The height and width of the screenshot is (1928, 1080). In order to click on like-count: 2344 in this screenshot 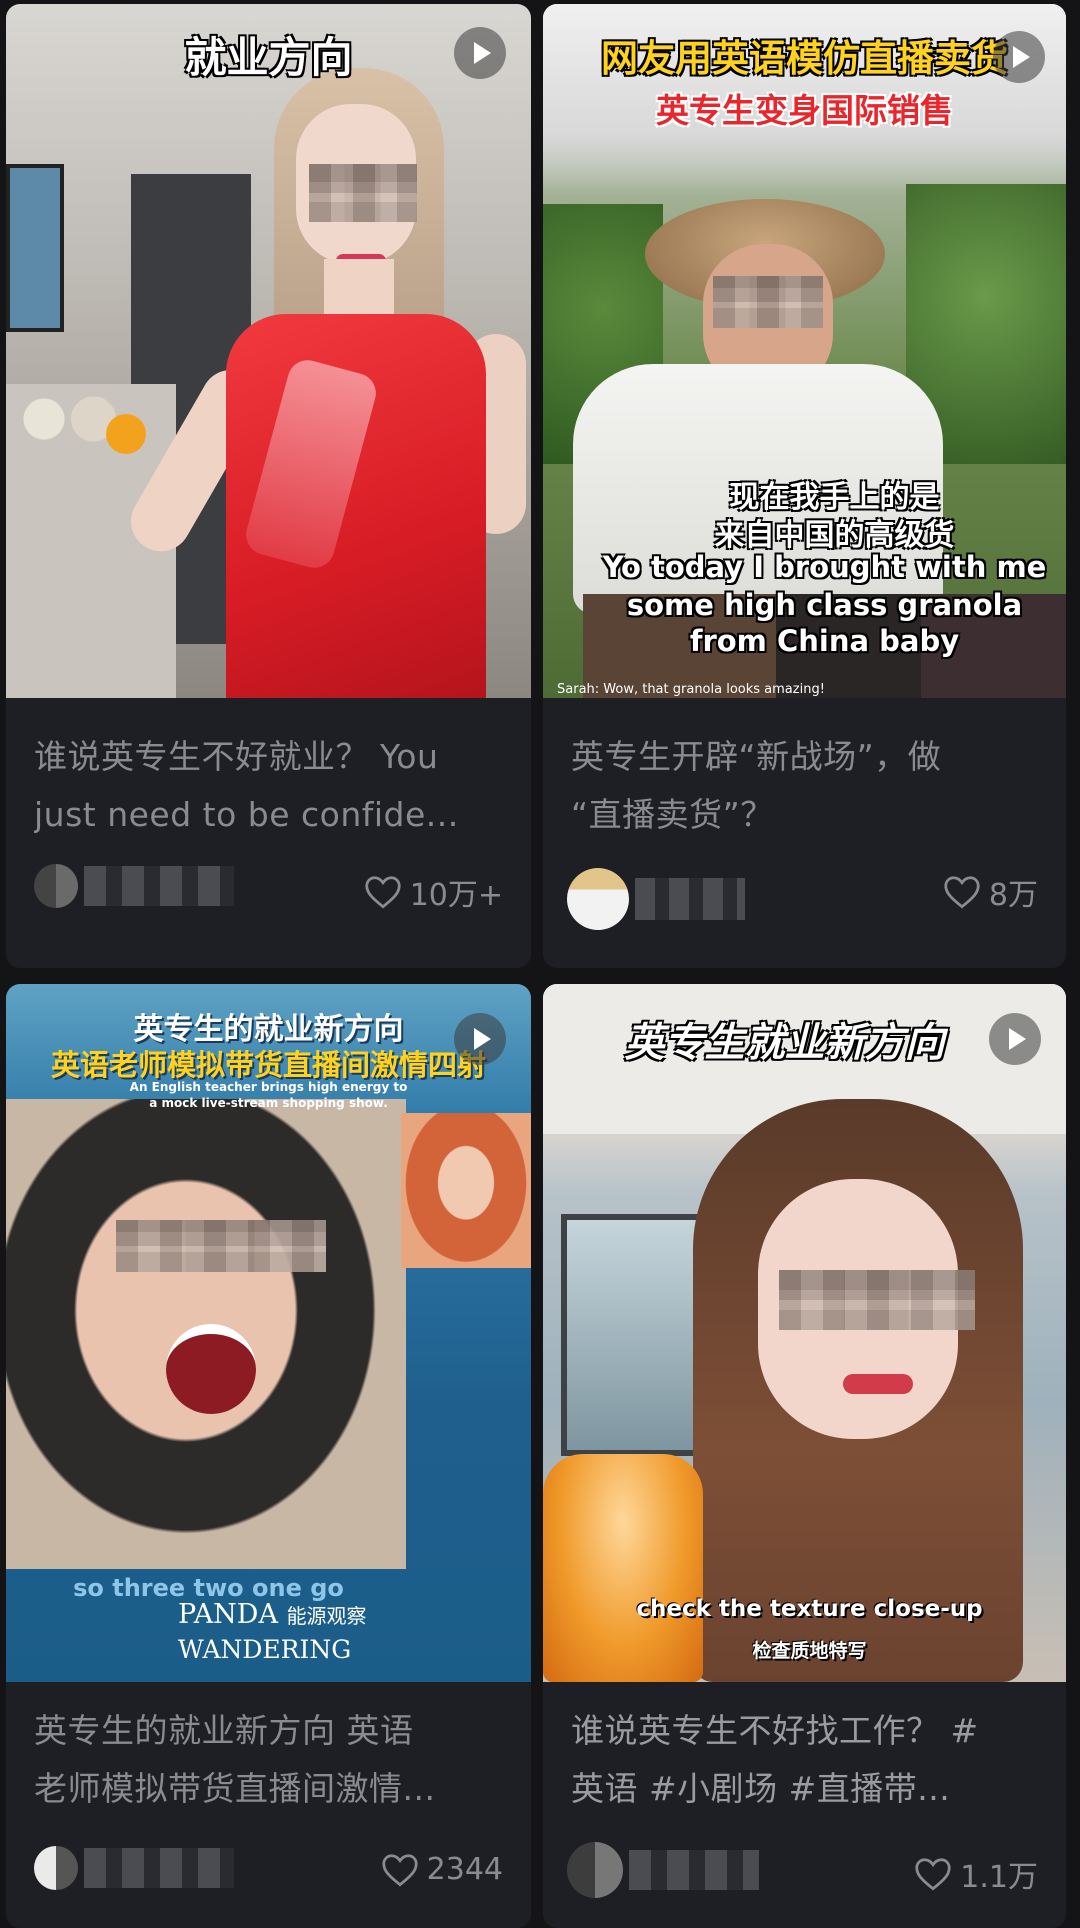, I will do `click(442, 1869)`.